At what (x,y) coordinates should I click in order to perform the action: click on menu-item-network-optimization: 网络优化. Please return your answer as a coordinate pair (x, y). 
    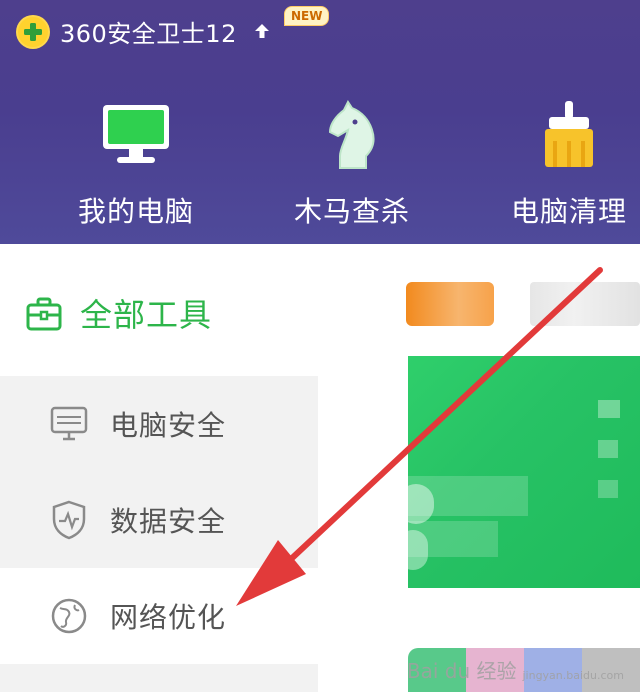
    Looking at the image, I should click on (159, 616).